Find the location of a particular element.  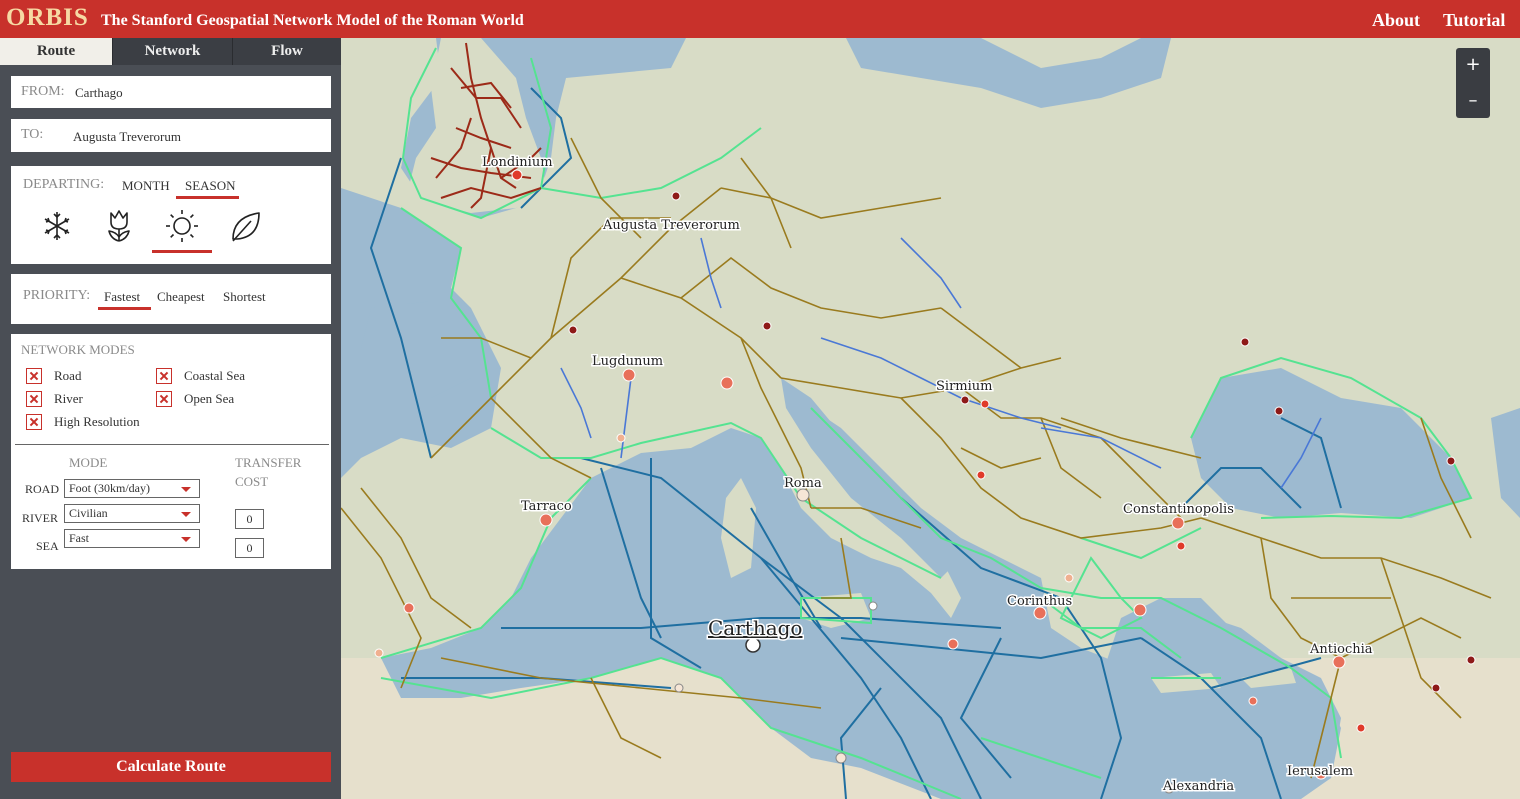

road-mode-select: Foot (30km/day) is located at coordinates (132, 488).